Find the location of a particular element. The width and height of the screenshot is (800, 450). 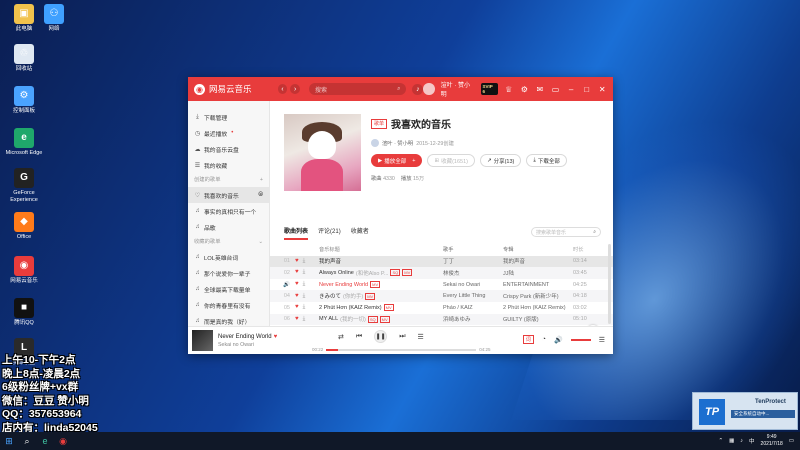

desktop-icon: ■ 腾讯QQ is located at coordinates (24, 312).